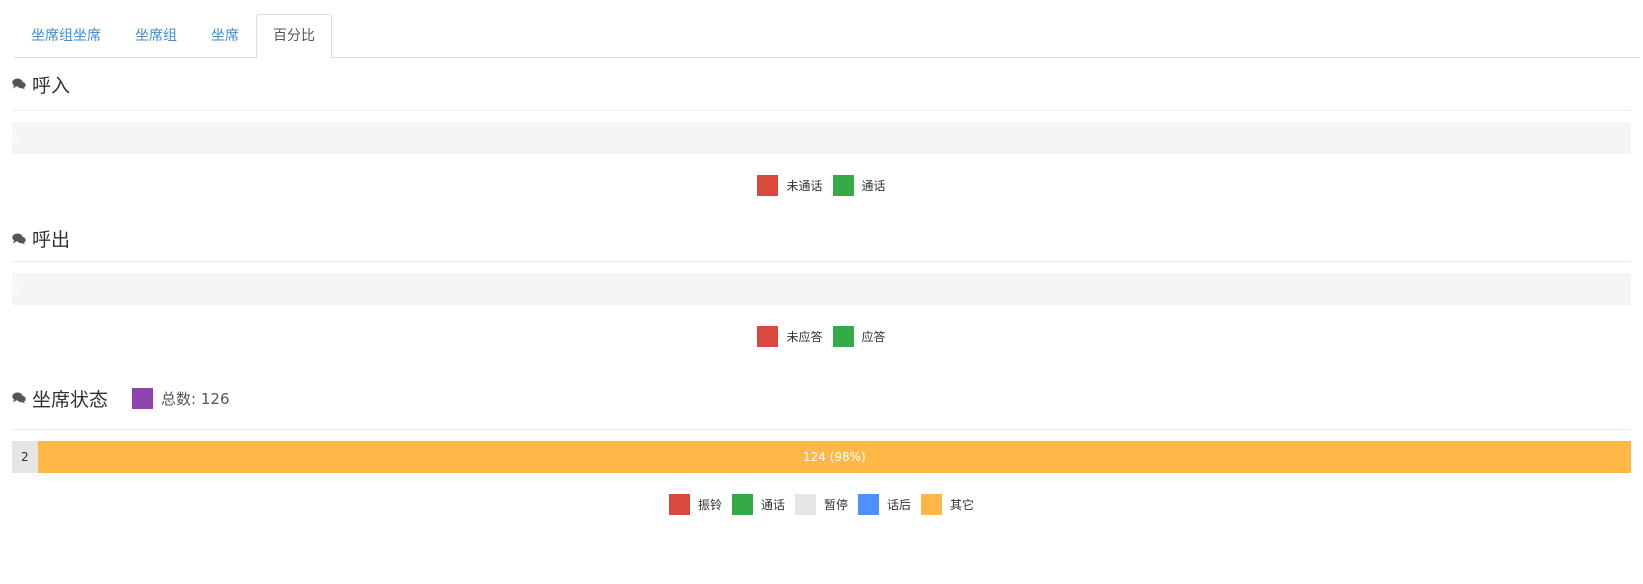 The height and width of the screenshot is (584, 1643). What do you see at coordinates (821, 239) in the screenshot?
I see `outbound-heading: 呼出` at bounding box center [821, 239].